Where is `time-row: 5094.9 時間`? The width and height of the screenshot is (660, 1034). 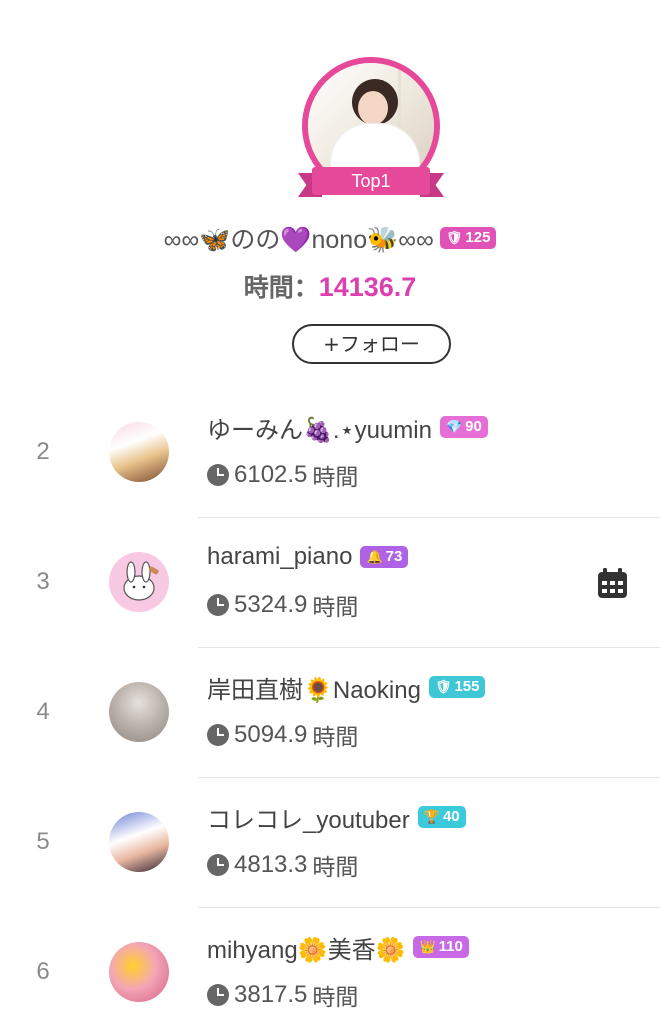
time-row: 5094.9 時間 is located at coordinates (282, 735).